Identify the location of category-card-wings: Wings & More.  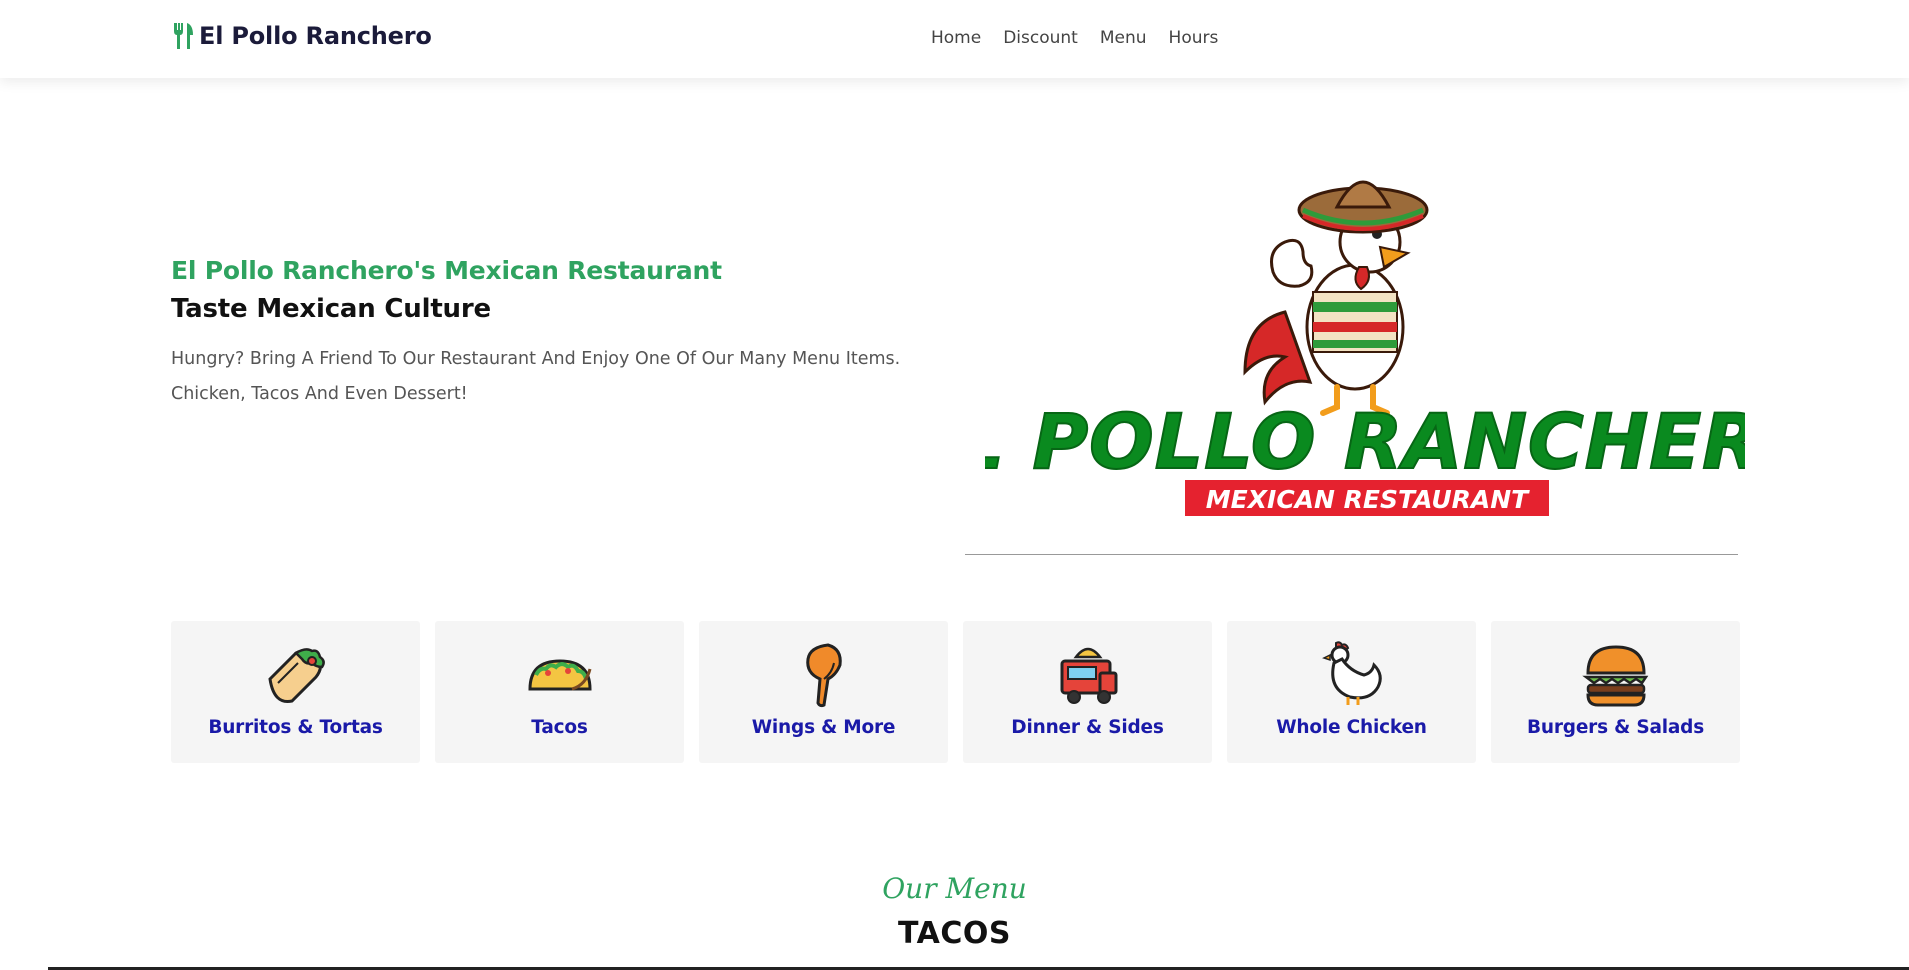
(823, 692).